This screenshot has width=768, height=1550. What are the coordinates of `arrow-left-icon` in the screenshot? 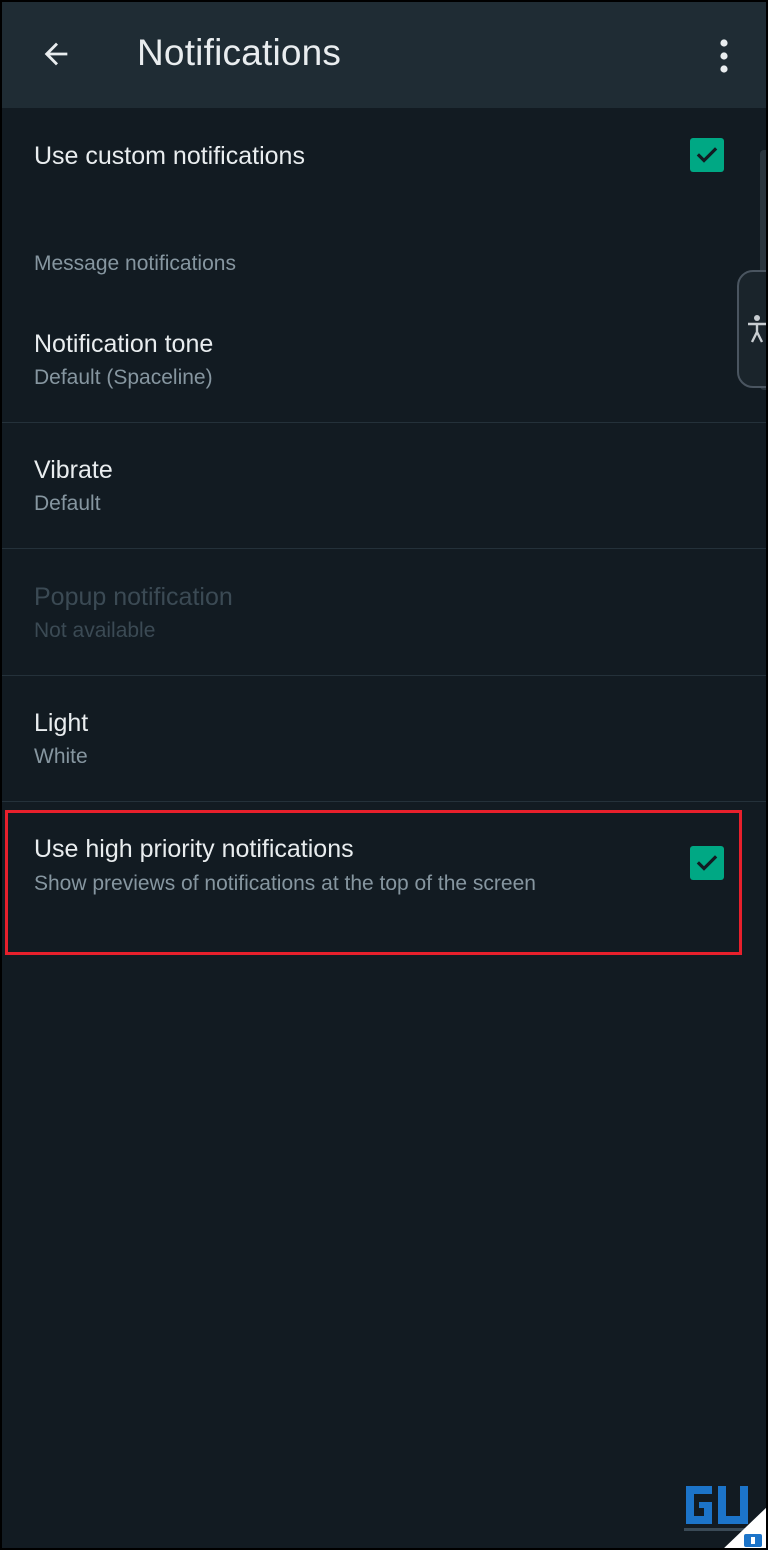 It's located at (56, 54).